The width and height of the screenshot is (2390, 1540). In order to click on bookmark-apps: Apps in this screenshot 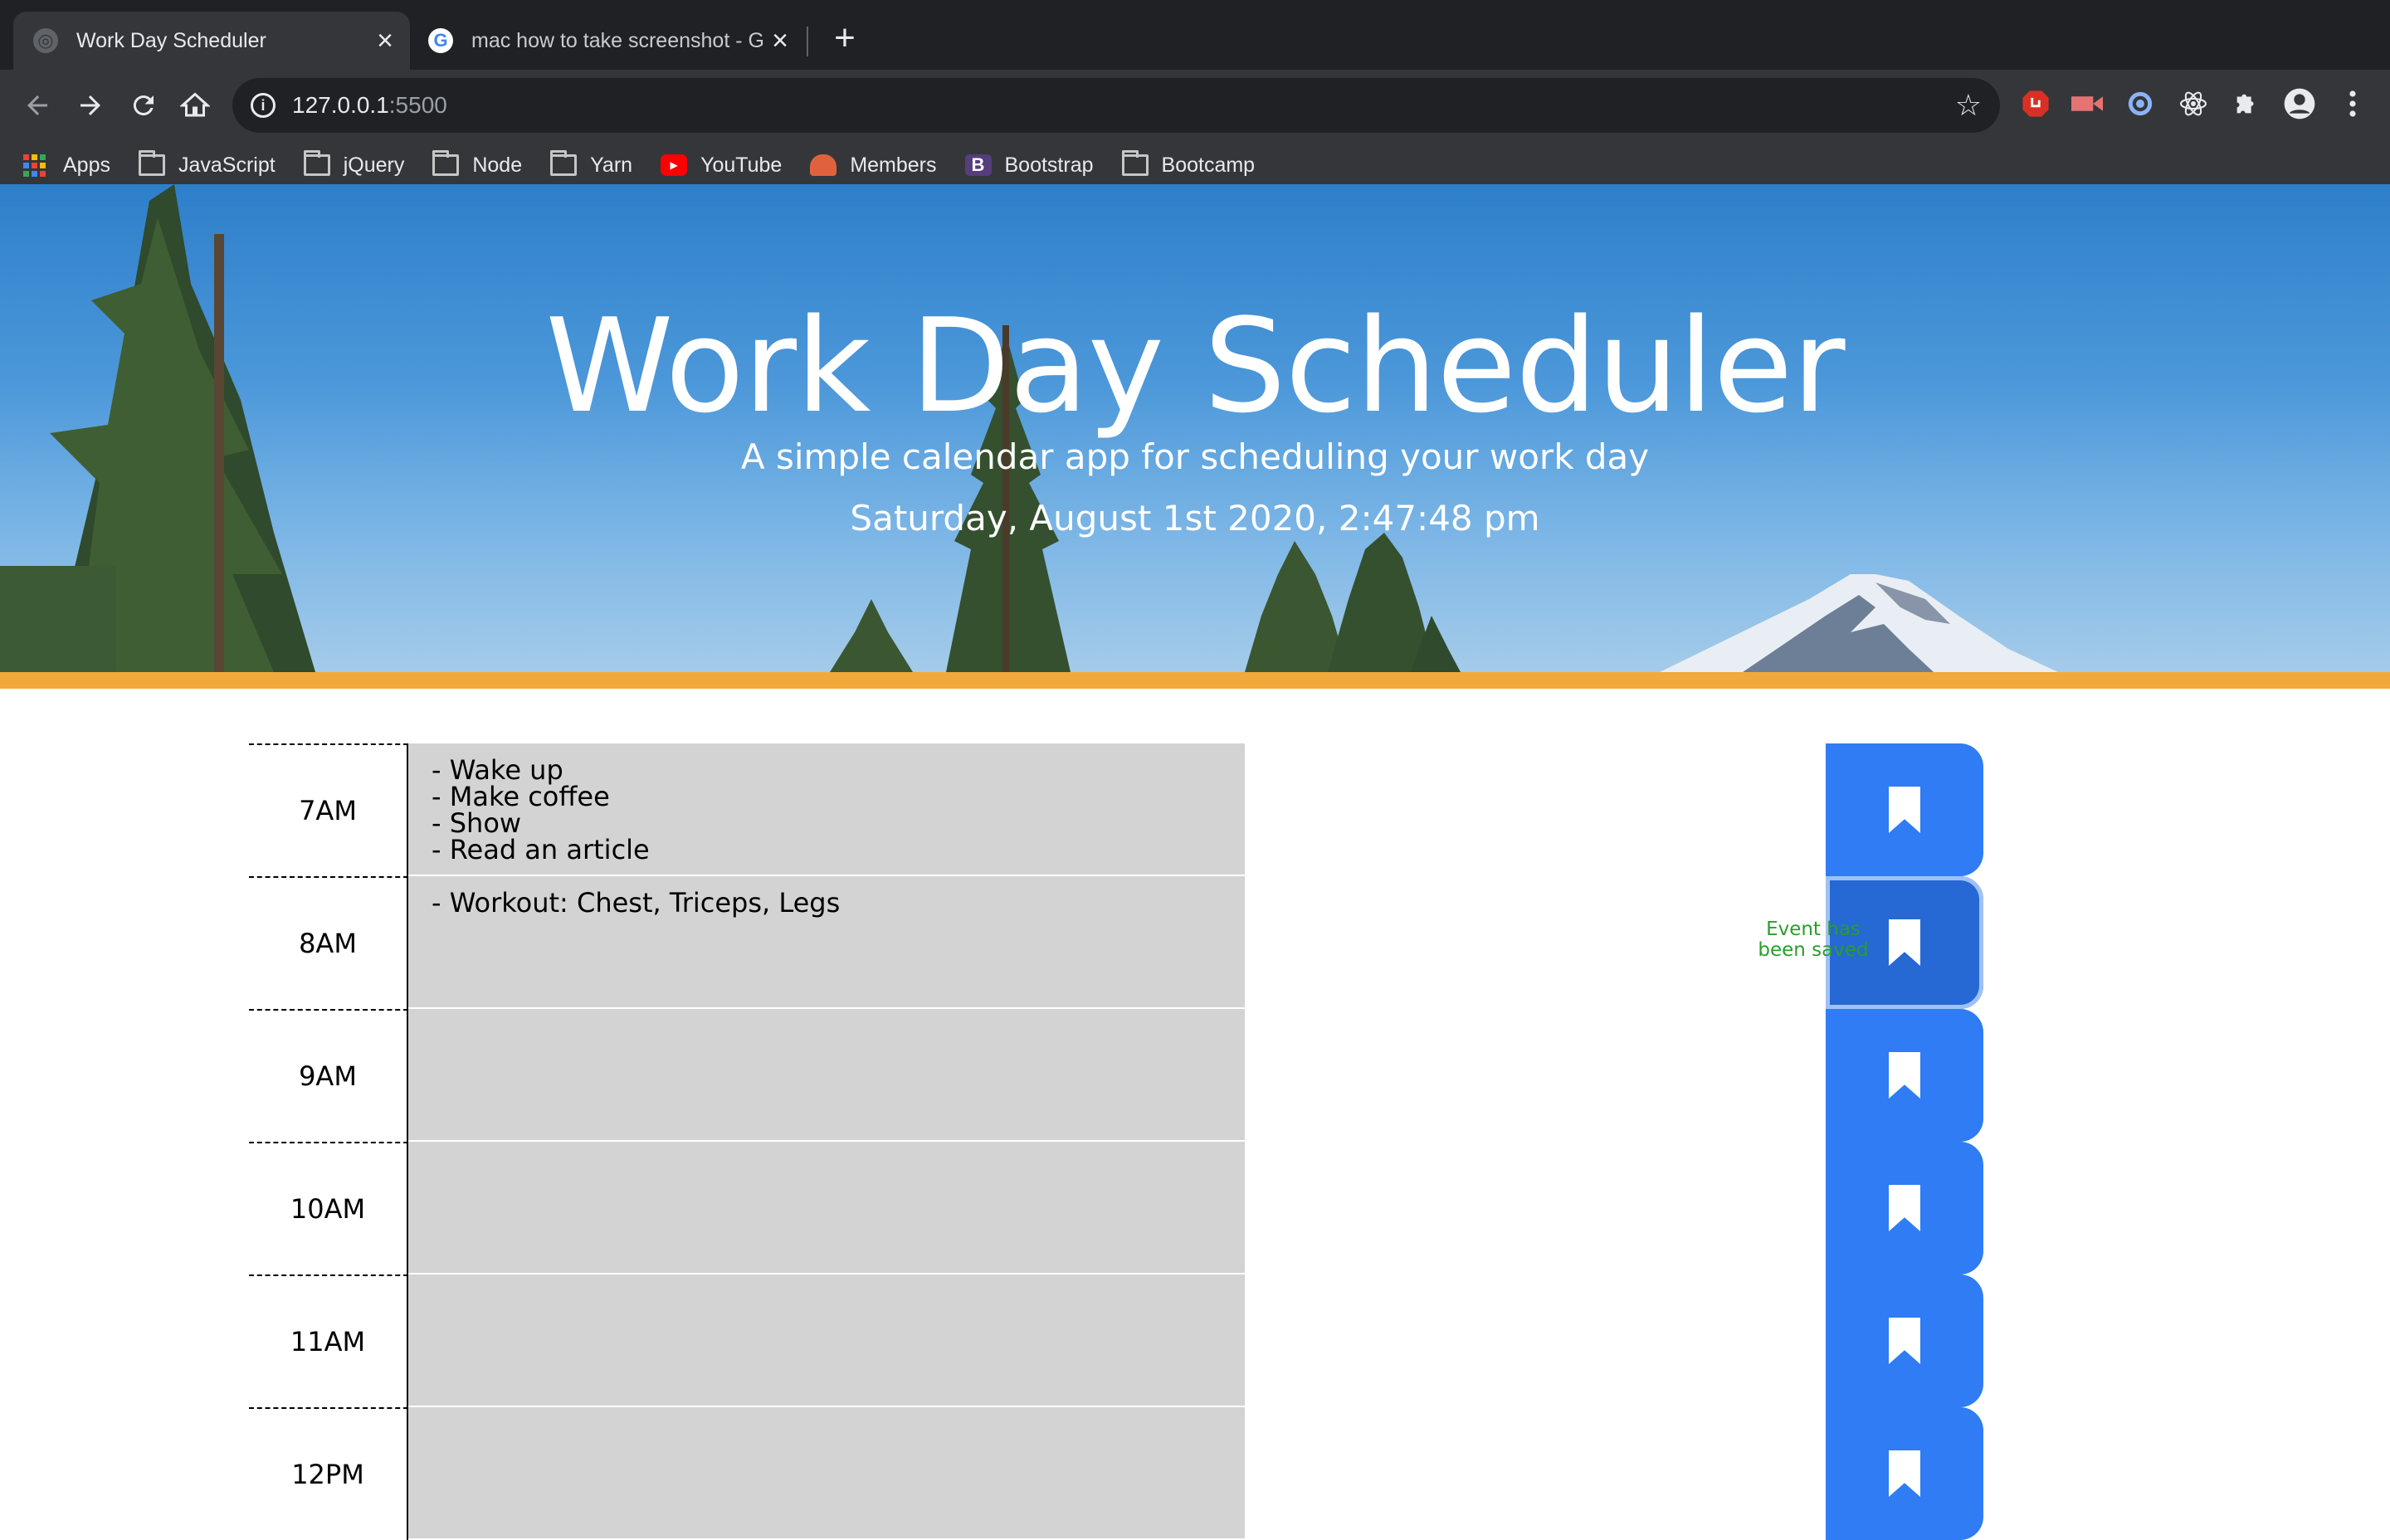, I will do `click(66, 166)`.